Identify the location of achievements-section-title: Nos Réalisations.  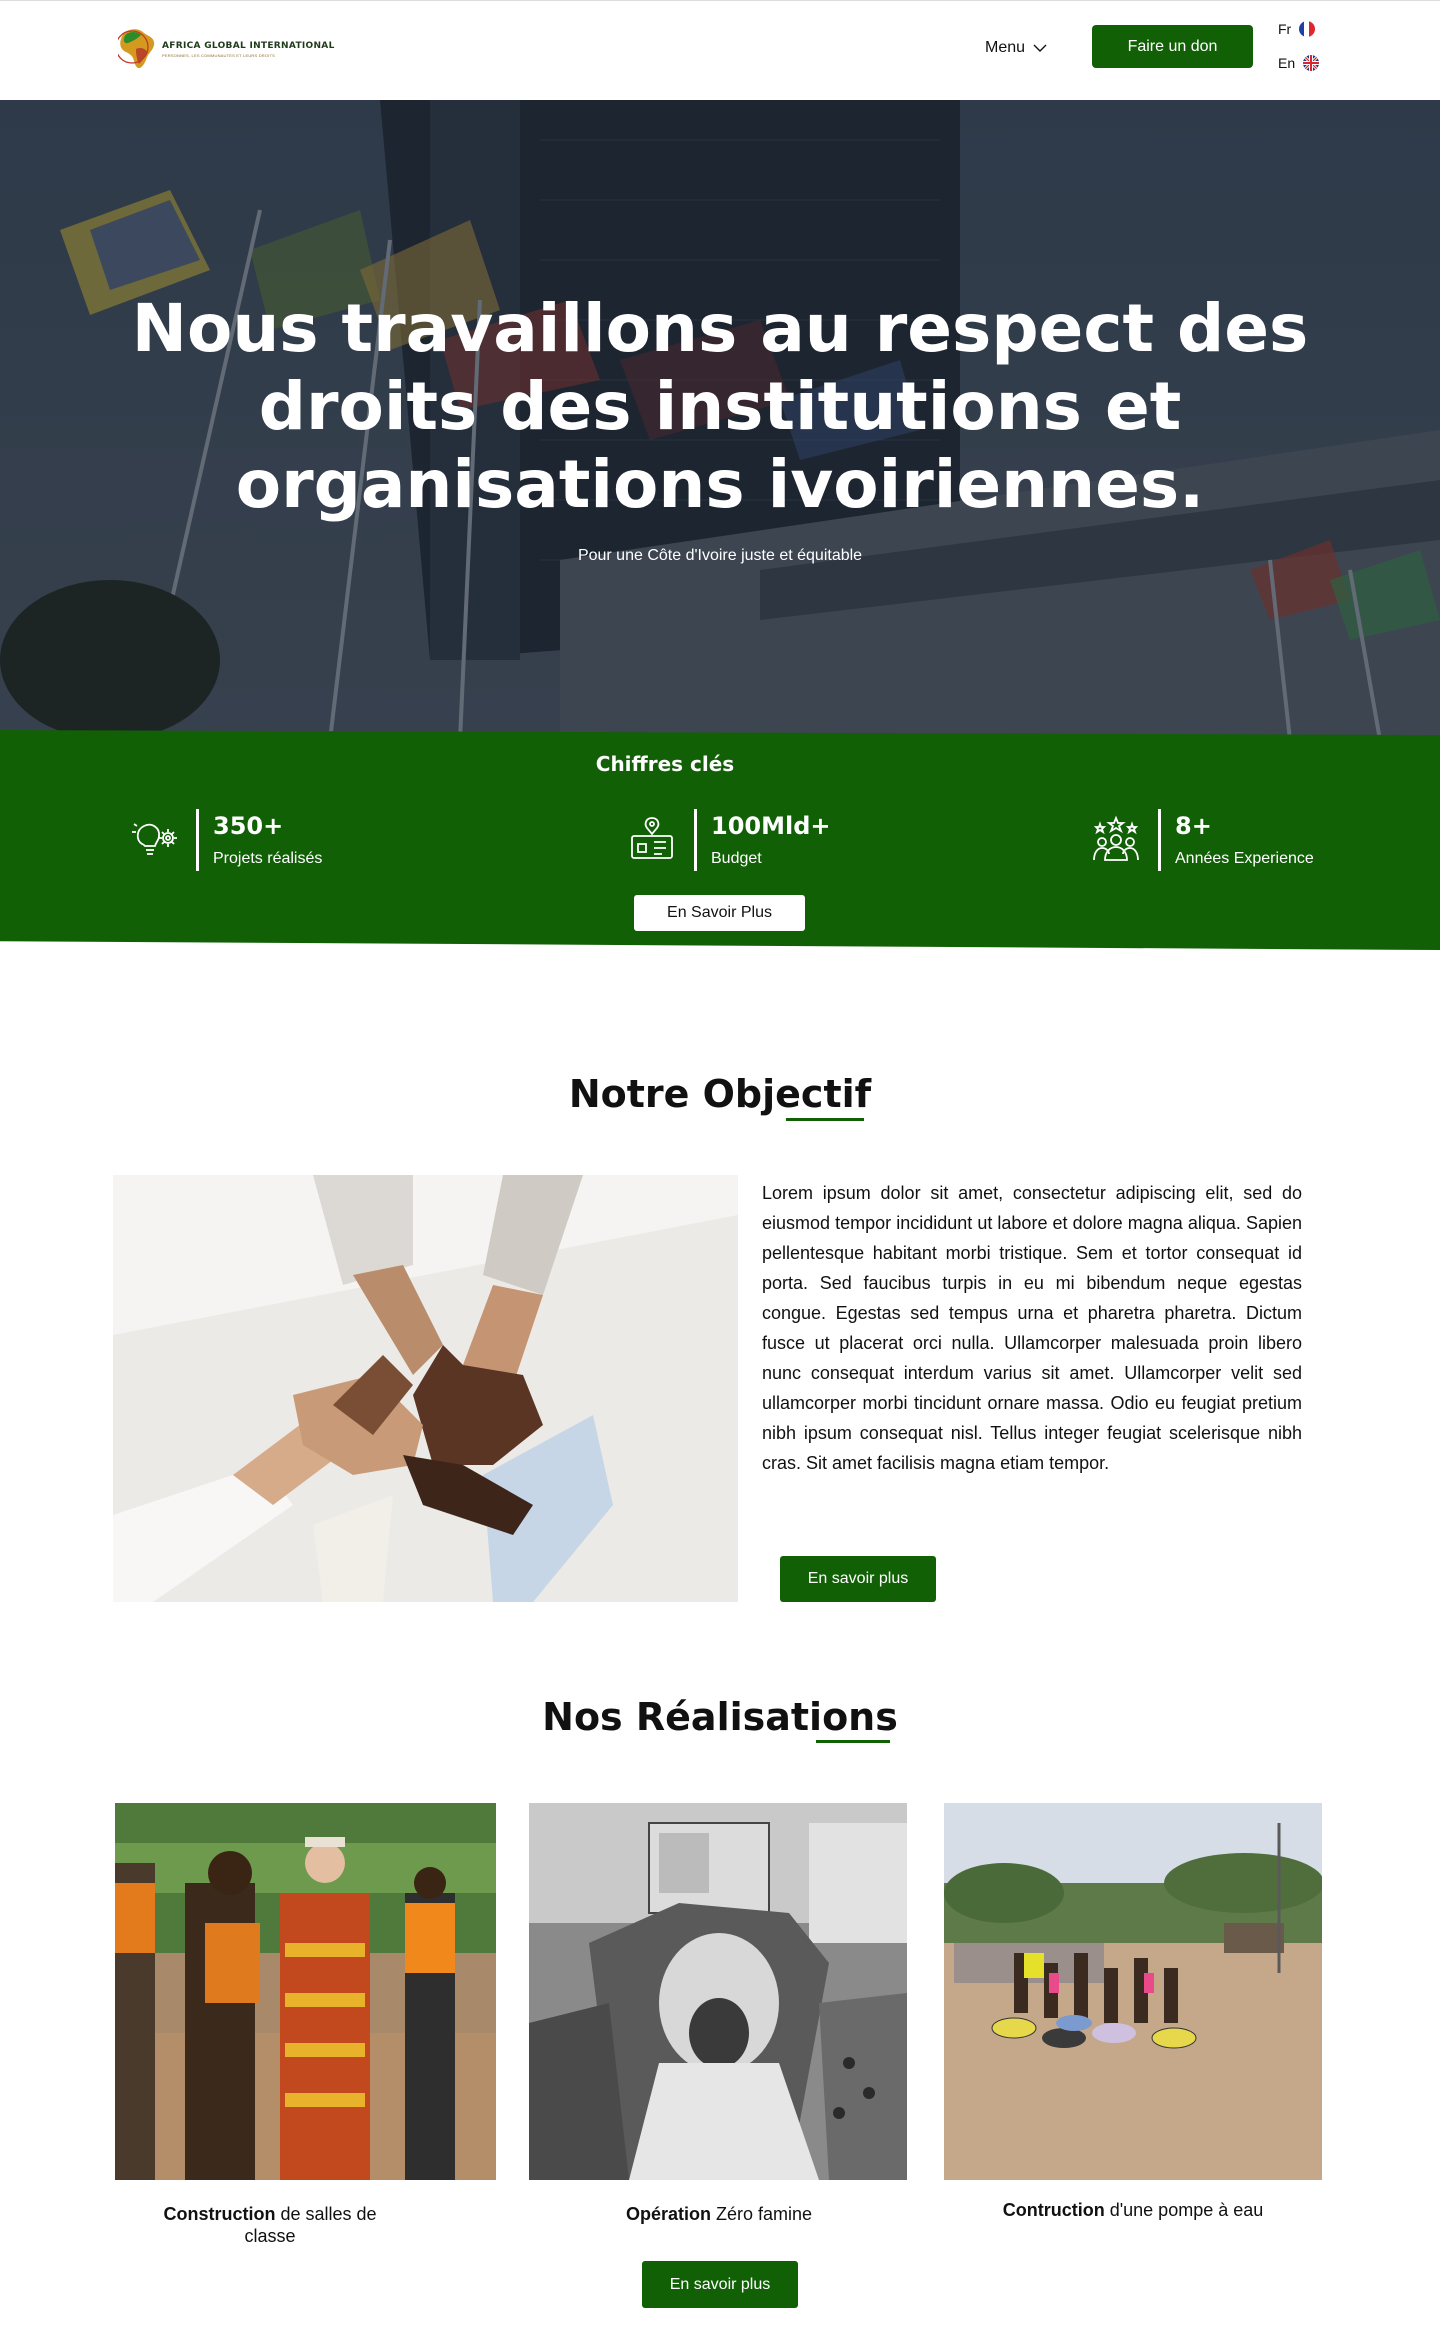
(720, 1717).